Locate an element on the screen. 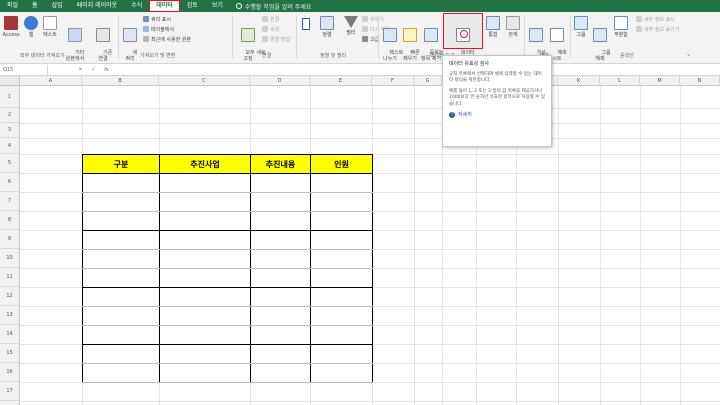 The height and width of the screenshot is (405, 720). row-header: 5 is located at coordinates (10, 163).